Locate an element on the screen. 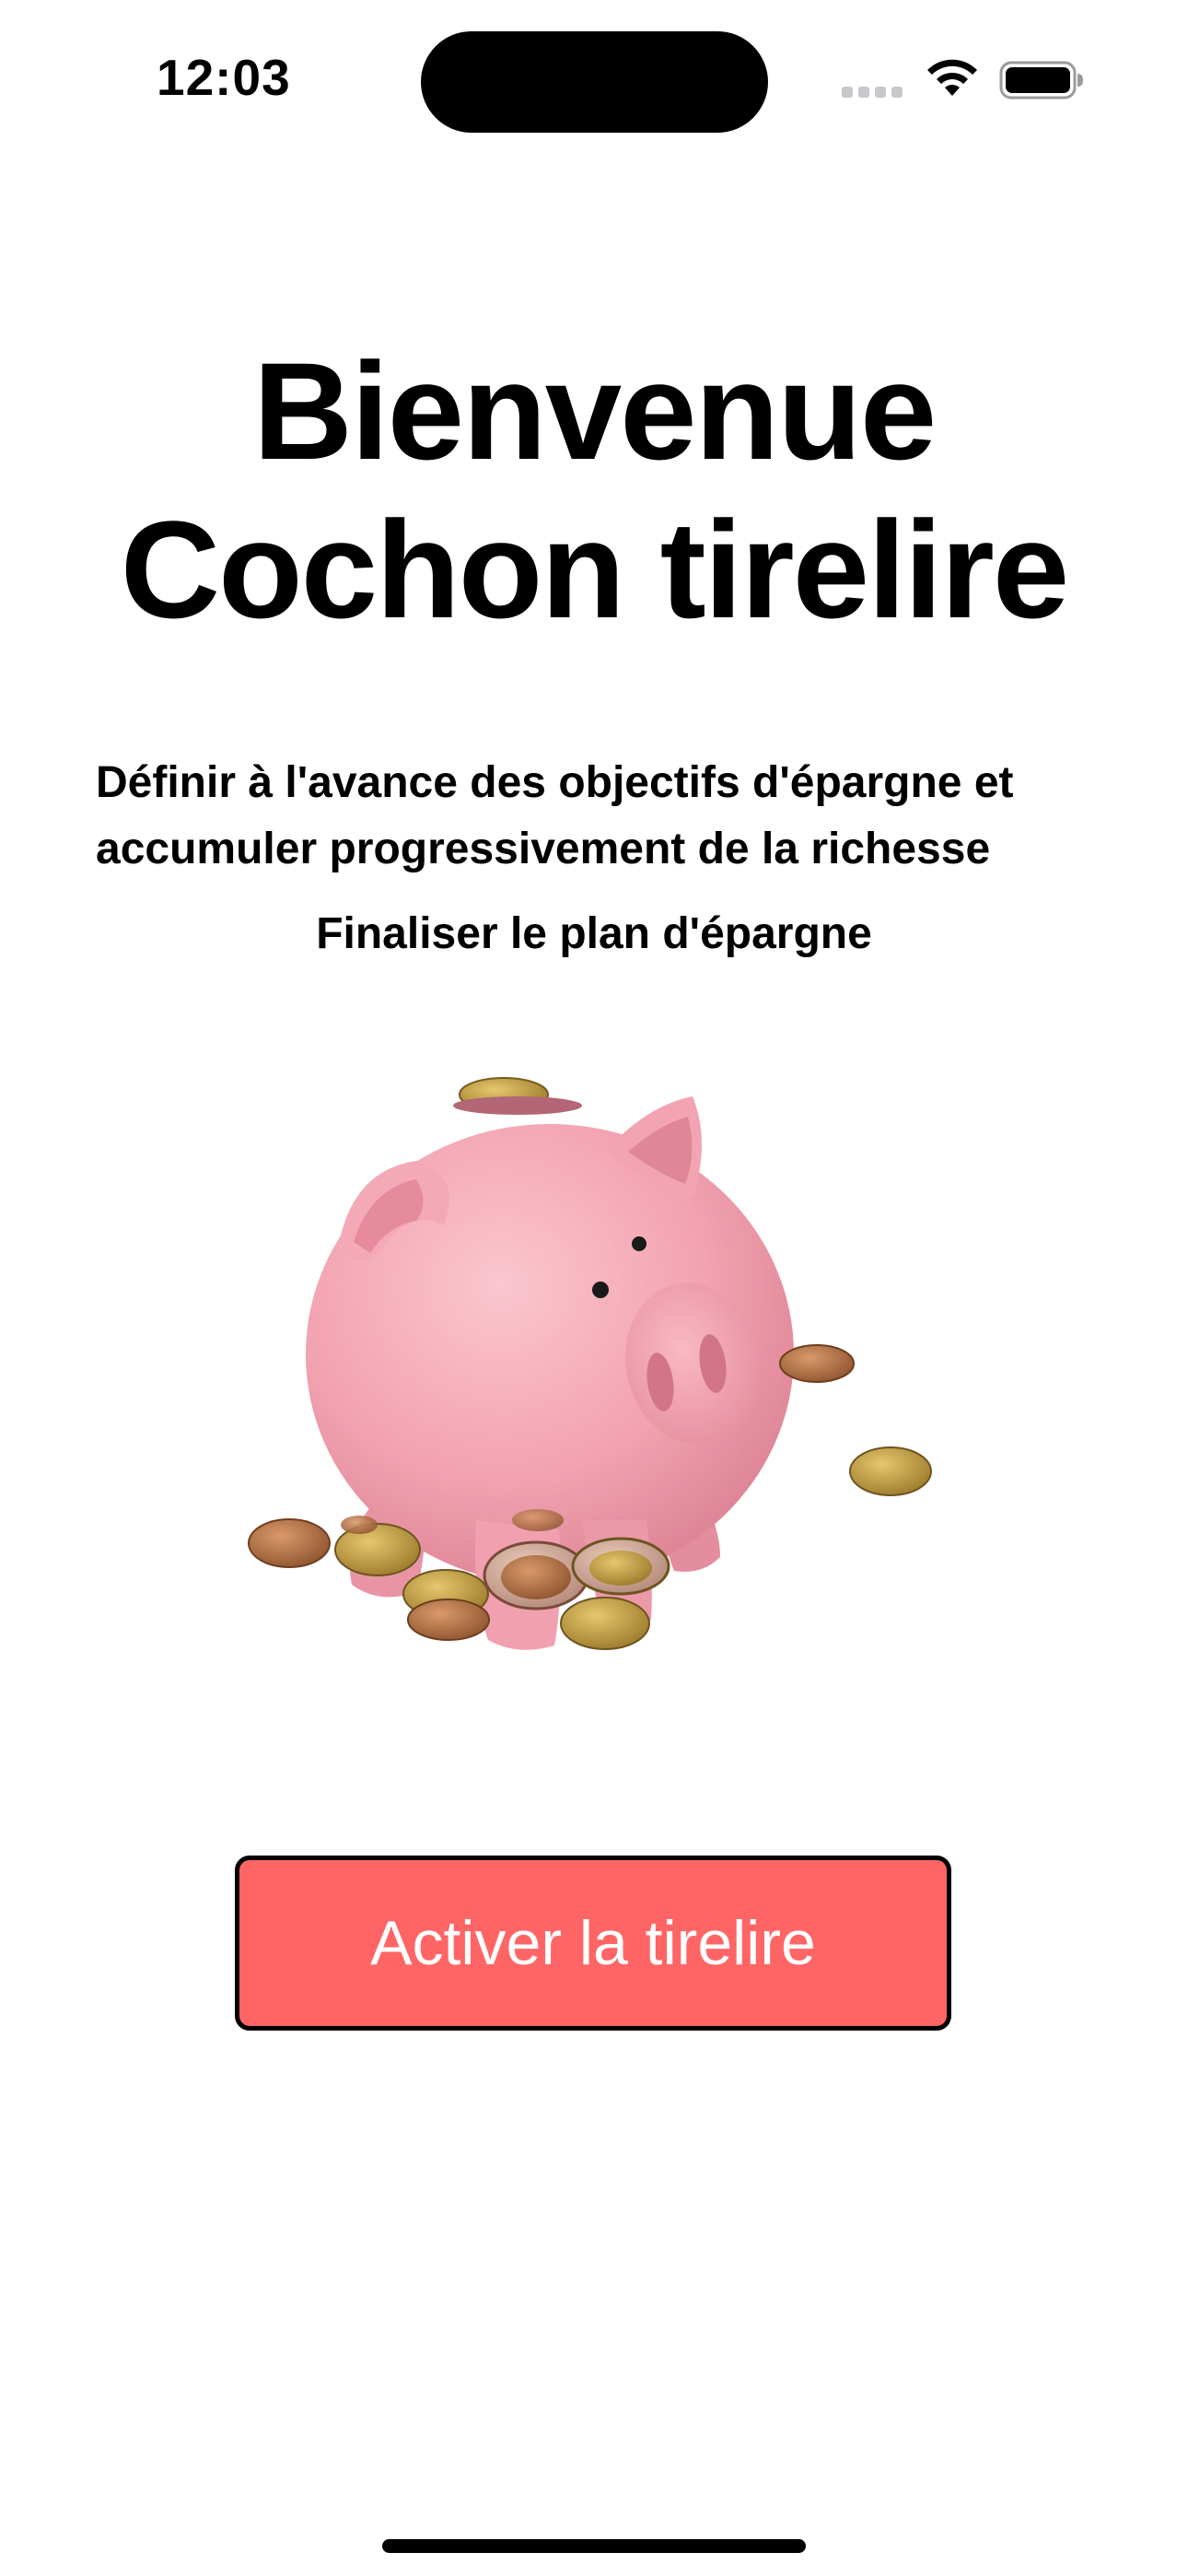  title-line-1: Bienvenue is located at coordinates (595, 411).